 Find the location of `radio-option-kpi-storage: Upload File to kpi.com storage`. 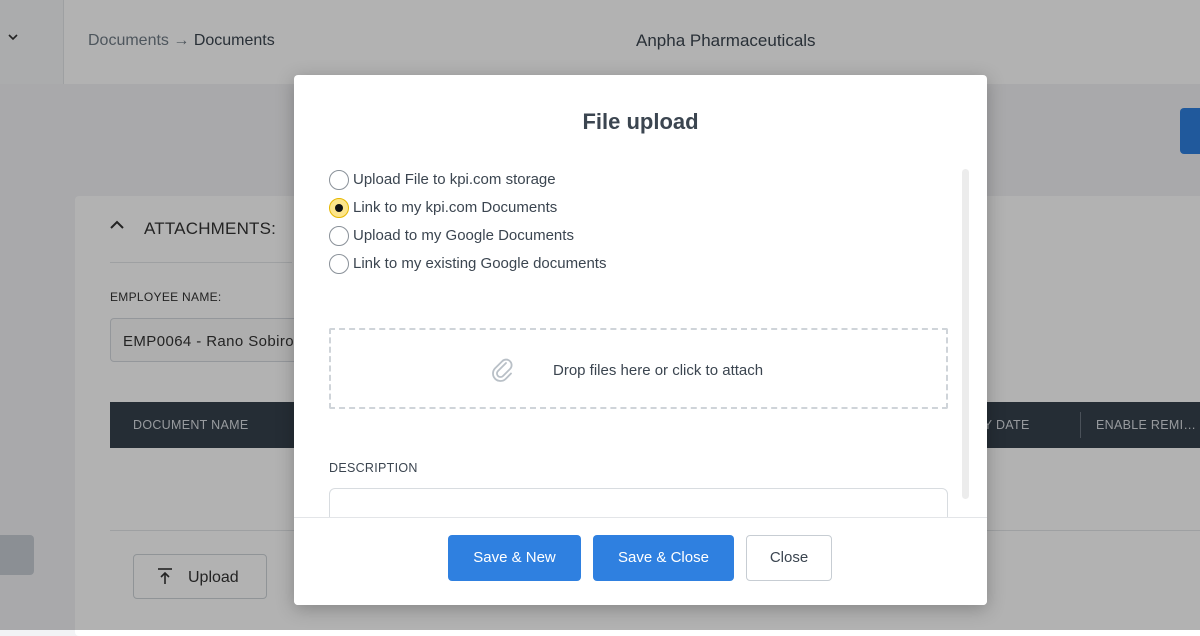

radio-option-kpi-storage: Upload File to kpi.com storage is located at coordinates (529, 180).